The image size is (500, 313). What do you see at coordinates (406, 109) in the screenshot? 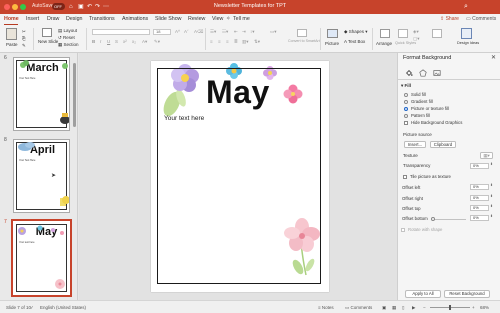
I see `picture-fill-radio` at bounding box center [406, 109].